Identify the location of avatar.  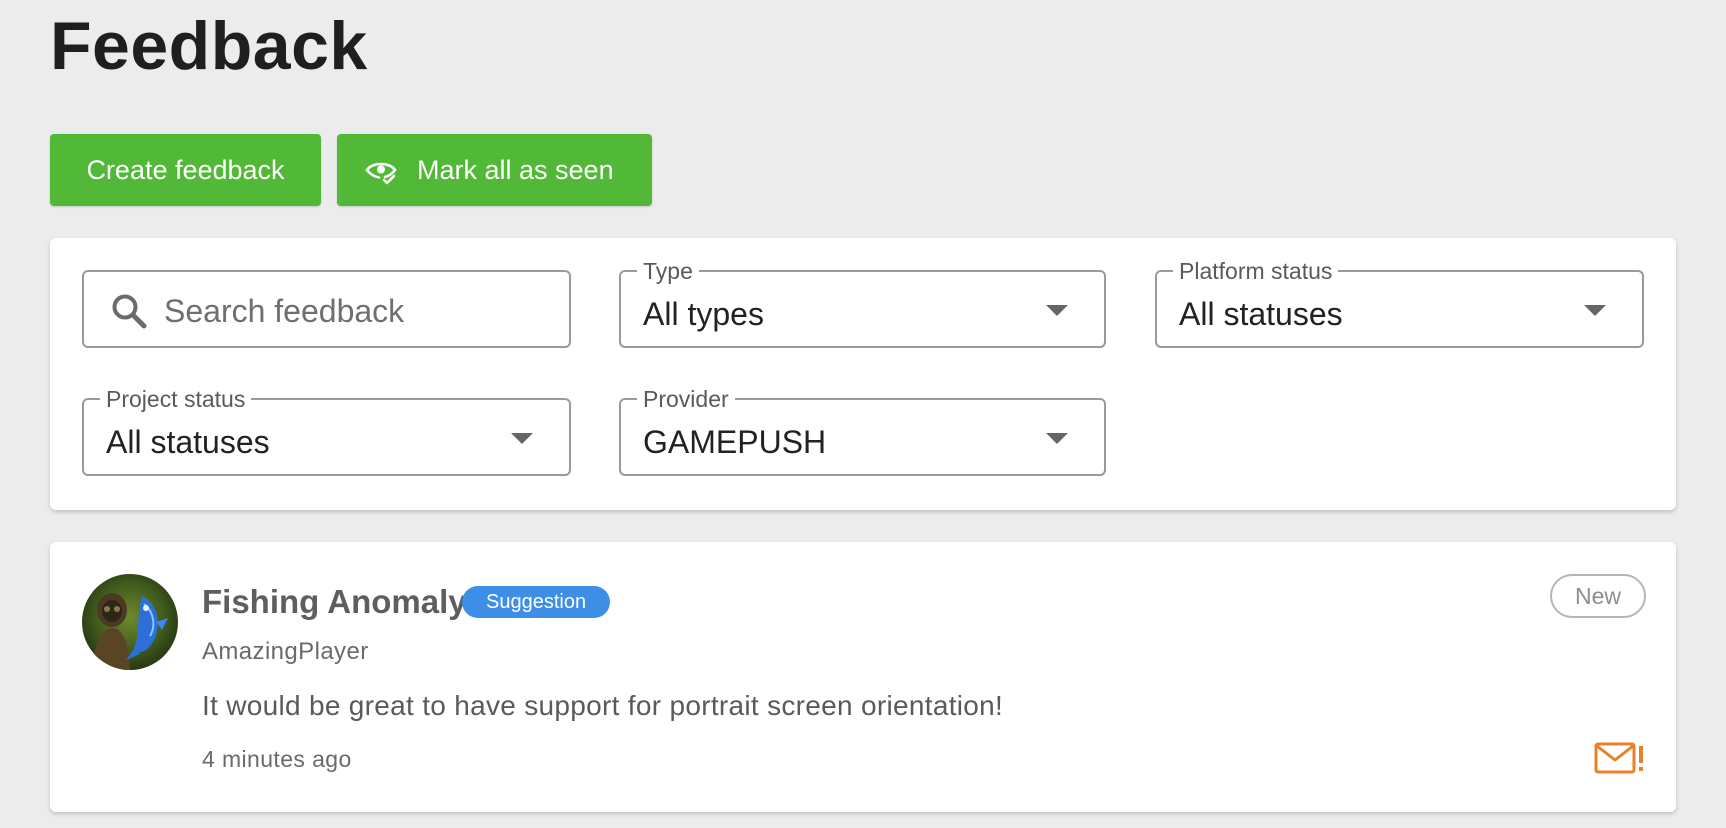
(130, 622).